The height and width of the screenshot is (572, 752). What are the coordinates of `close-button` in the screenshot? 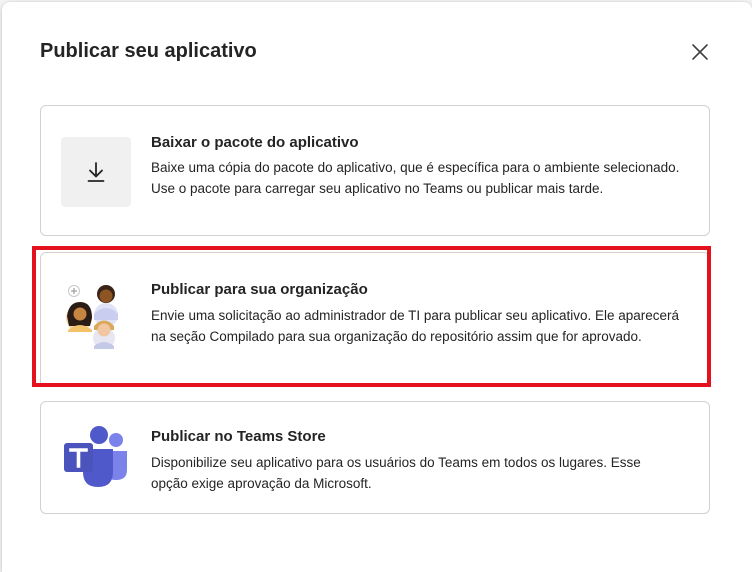 It's located at (700, 52).